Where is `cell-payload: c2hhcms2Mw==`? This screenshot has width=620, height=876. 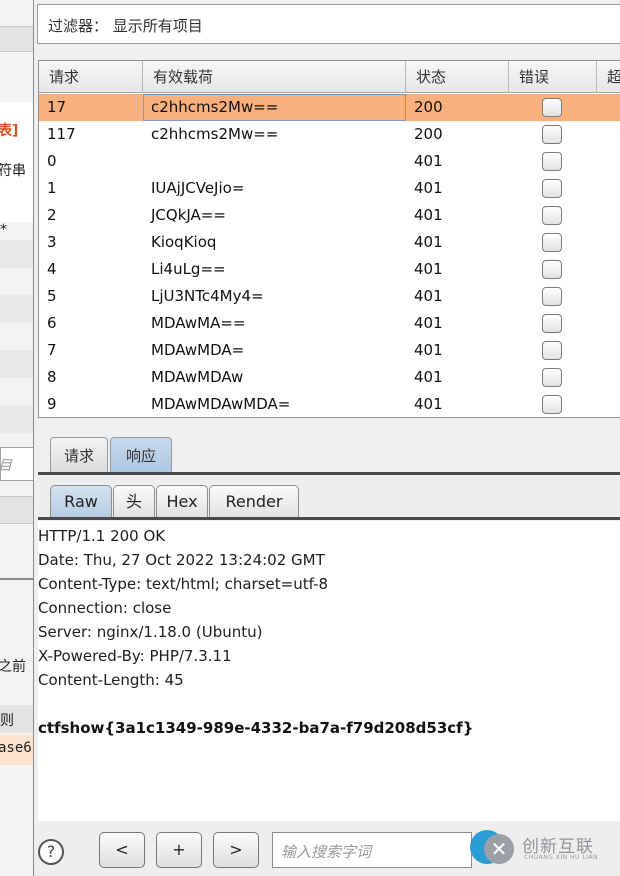 cell-payload: c2hhcms2Mw== is located at coordinates (215, 134).